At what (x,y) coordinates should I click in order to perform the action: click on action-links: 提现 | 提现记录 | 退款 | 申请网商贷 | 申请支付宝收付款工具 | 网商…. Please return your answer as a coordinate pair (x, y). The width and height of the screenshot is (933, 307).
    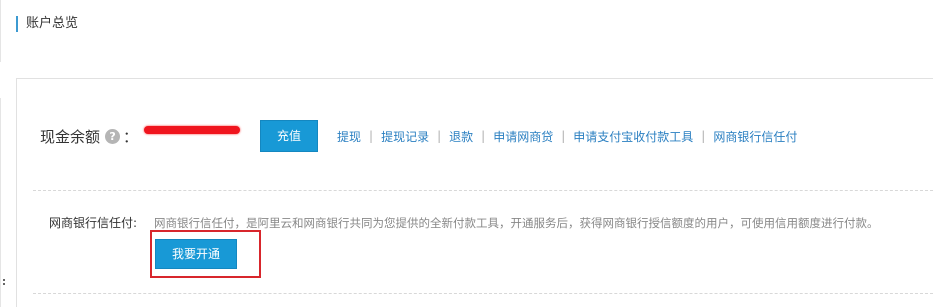
    Looking at the image, I should click on (567, 136).